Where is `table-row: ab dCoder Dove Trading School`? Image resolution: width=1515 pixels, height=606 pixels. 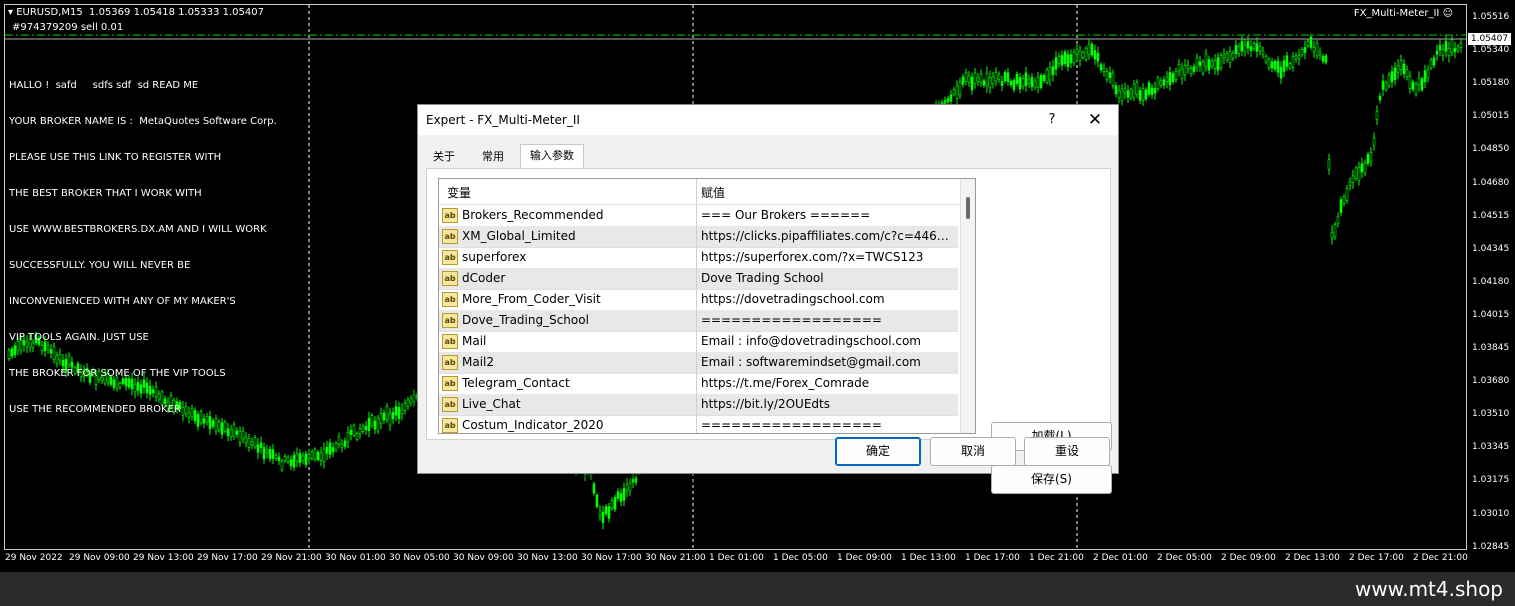
table-row: ab dCoder Dove Trading School is located at coordinates (698, 279).